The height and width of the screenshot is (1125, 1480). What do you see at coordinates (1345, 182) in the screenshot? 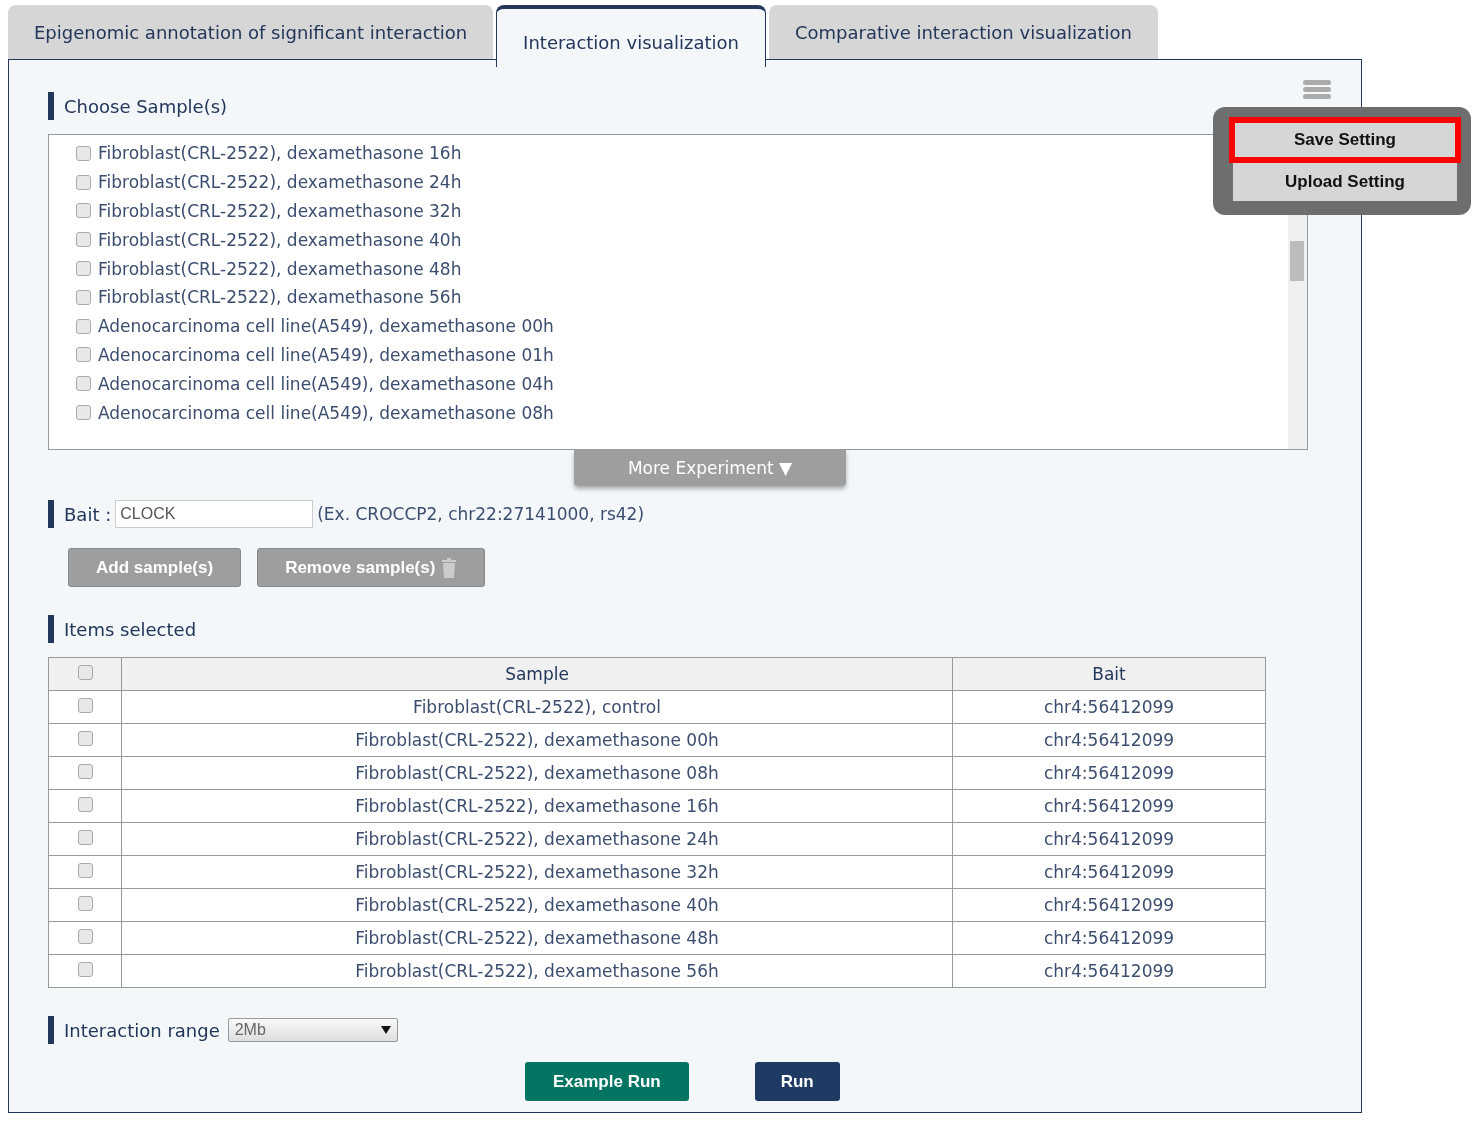
I see `menu-item: Upload Setting` at bounding box center [1345, 182].